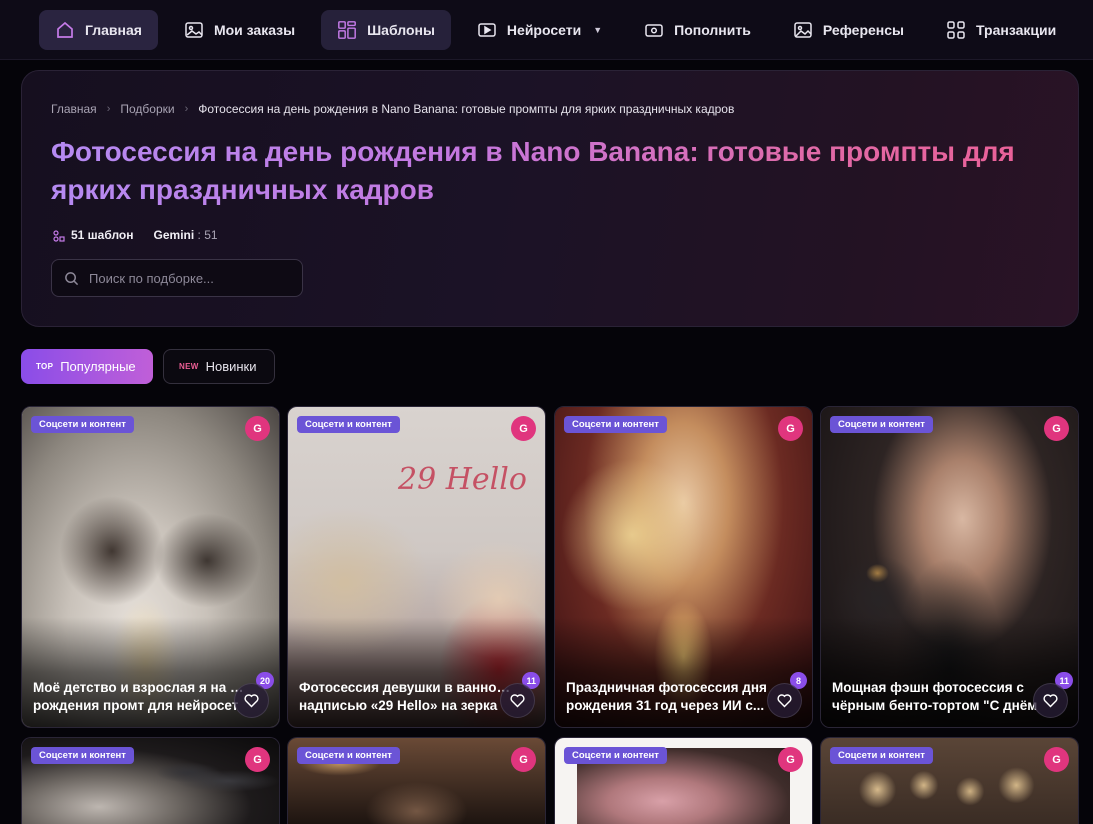  I want to click on template-count: 51 шаблон, so click(93, 235).